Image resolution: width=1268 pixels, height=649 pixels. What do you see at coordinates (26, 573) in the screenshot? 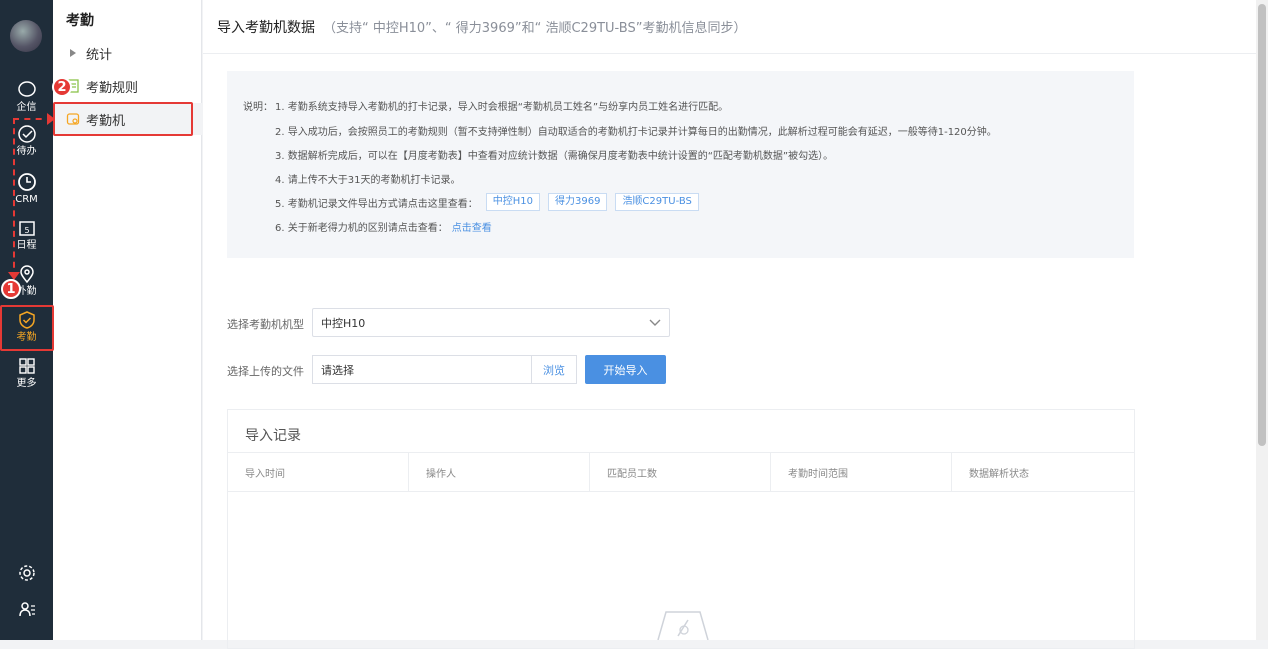
I see `gear-icon` at bounding box center [26, 573].